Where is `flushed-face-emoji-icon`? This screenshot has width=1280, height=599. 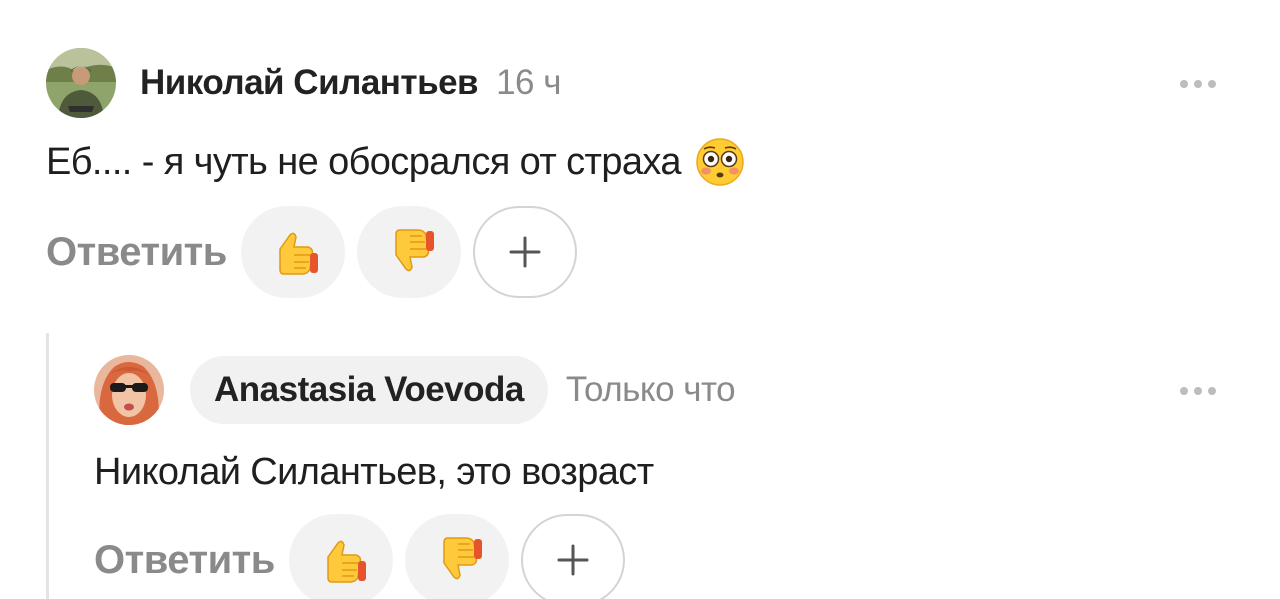 flushed-face-emoji-icon is located at coordinates (720, 162).